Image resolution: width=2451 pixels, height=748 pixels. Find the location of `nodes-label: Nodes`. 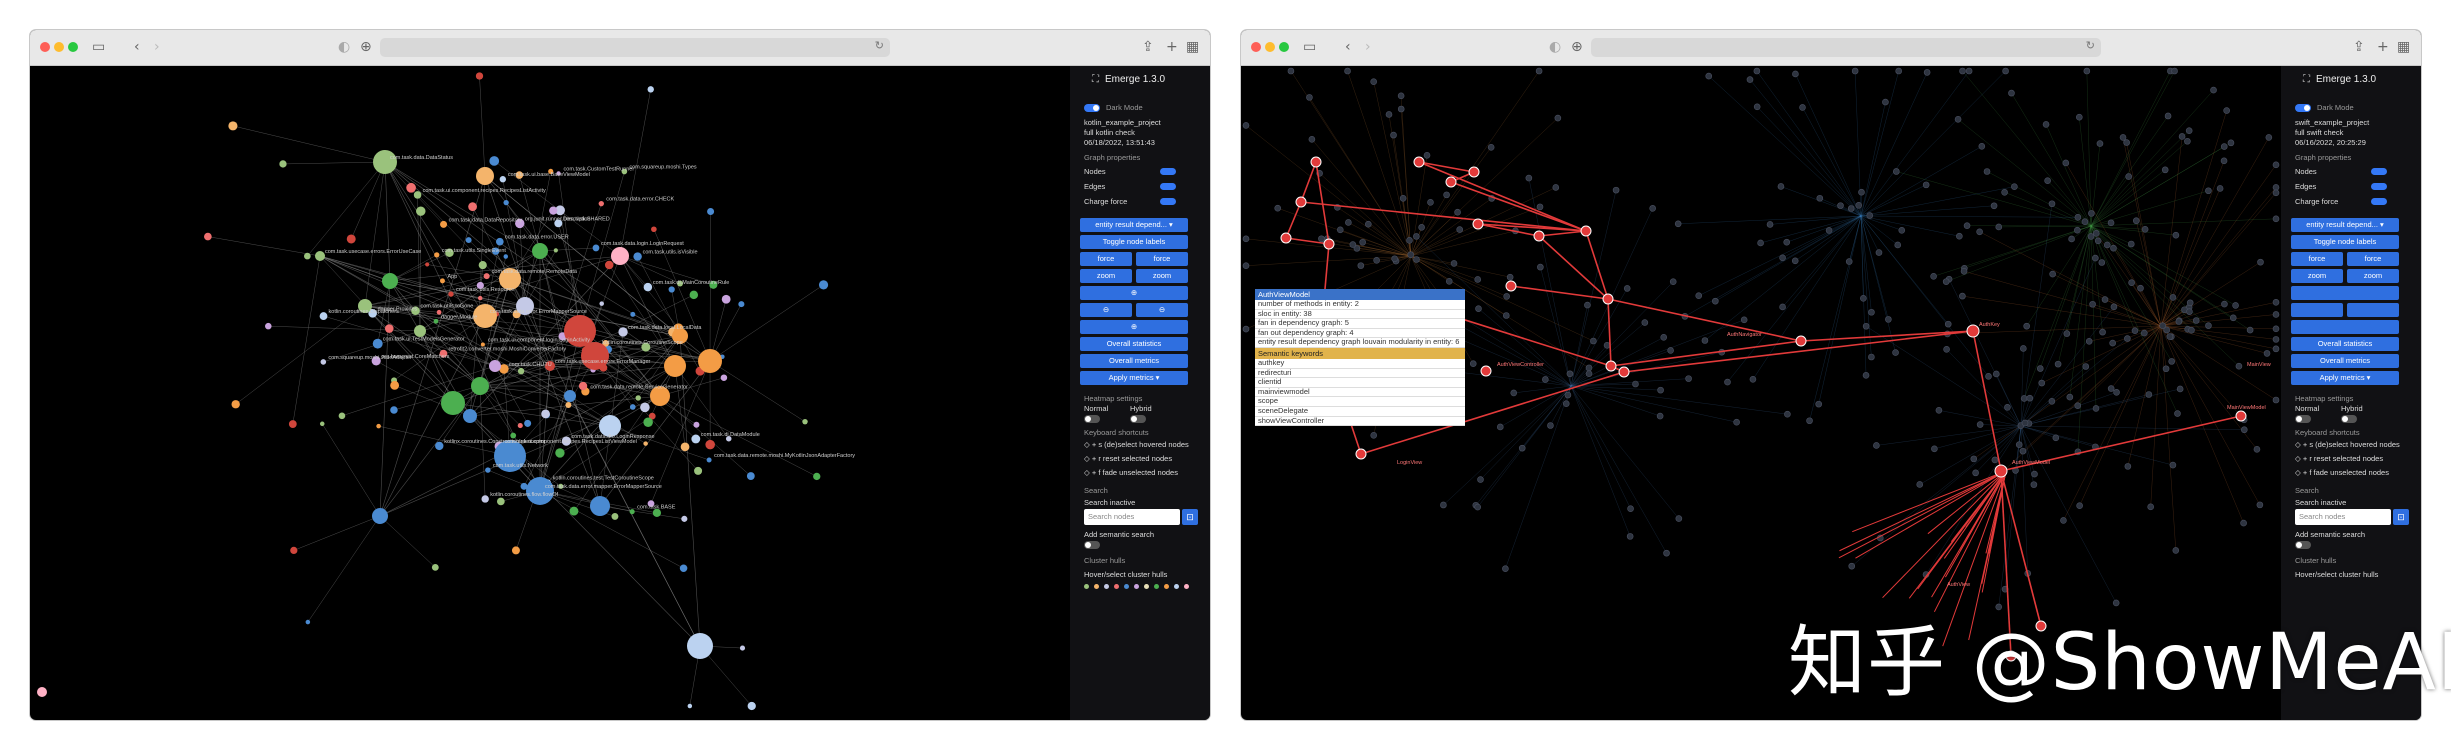

nodes-label: Nodes is located at coordinates (1095, 171).